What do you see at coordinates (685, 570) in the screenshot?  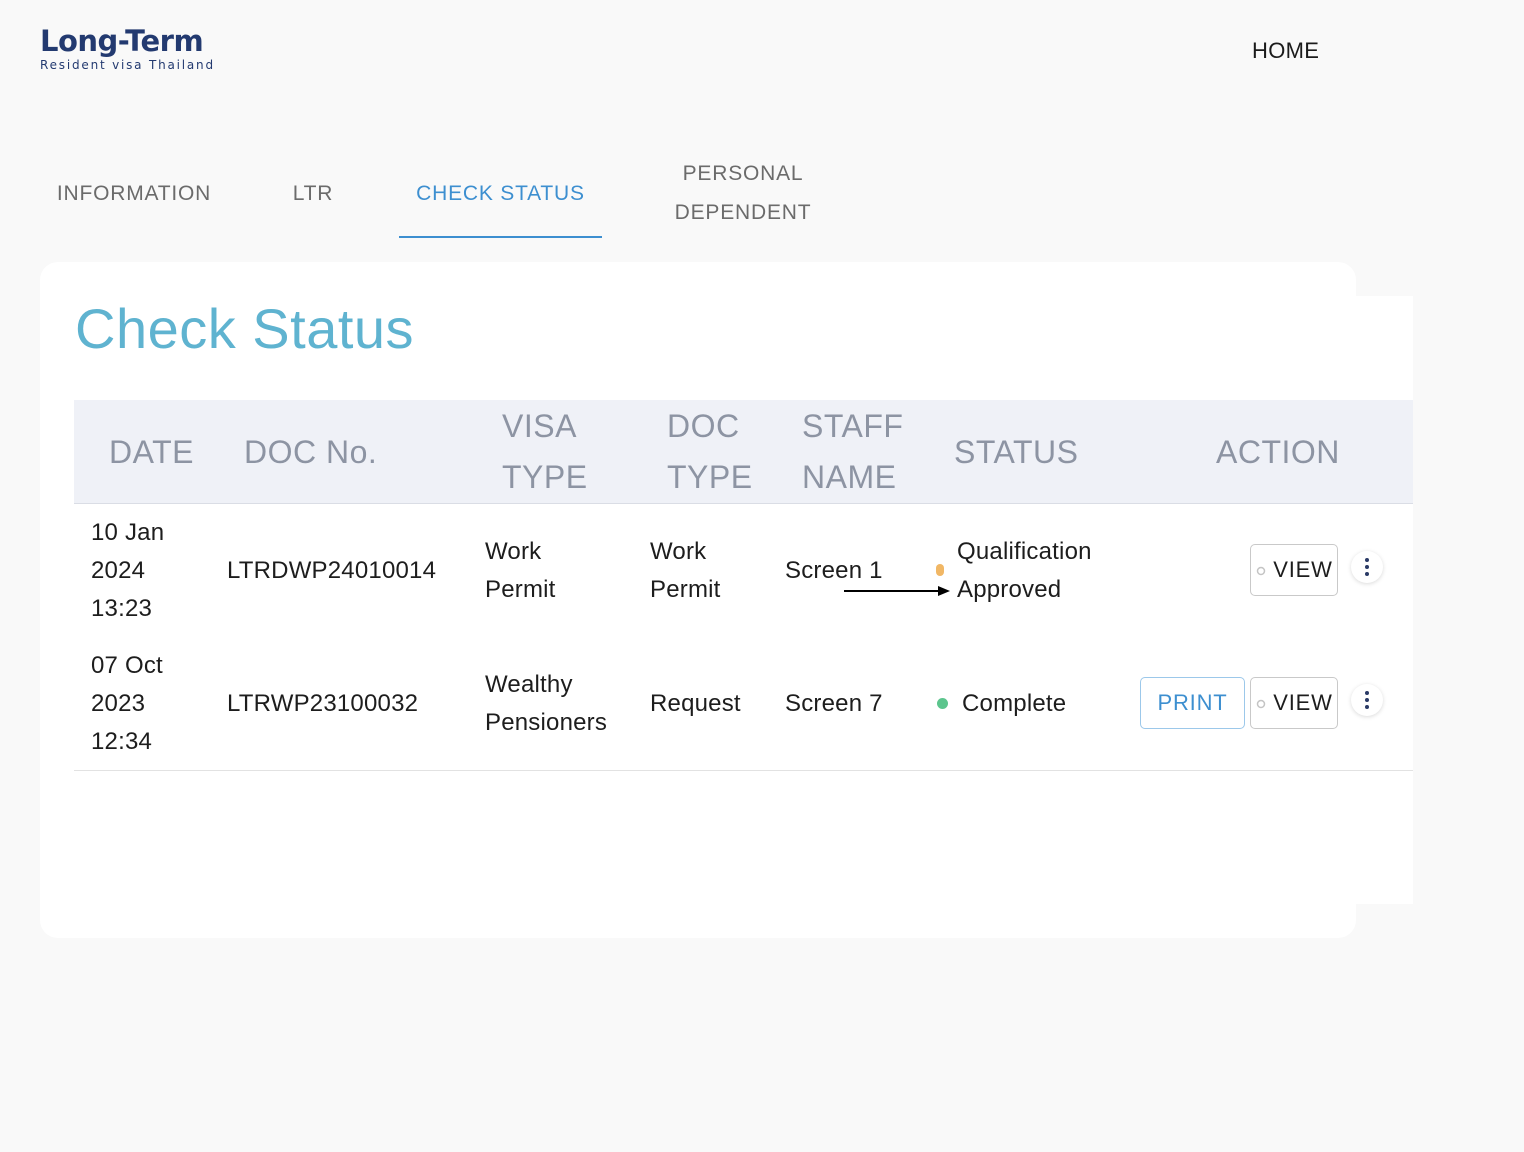 I see `cell-doc-type: Work Permit` at bounding box center [685, 570].